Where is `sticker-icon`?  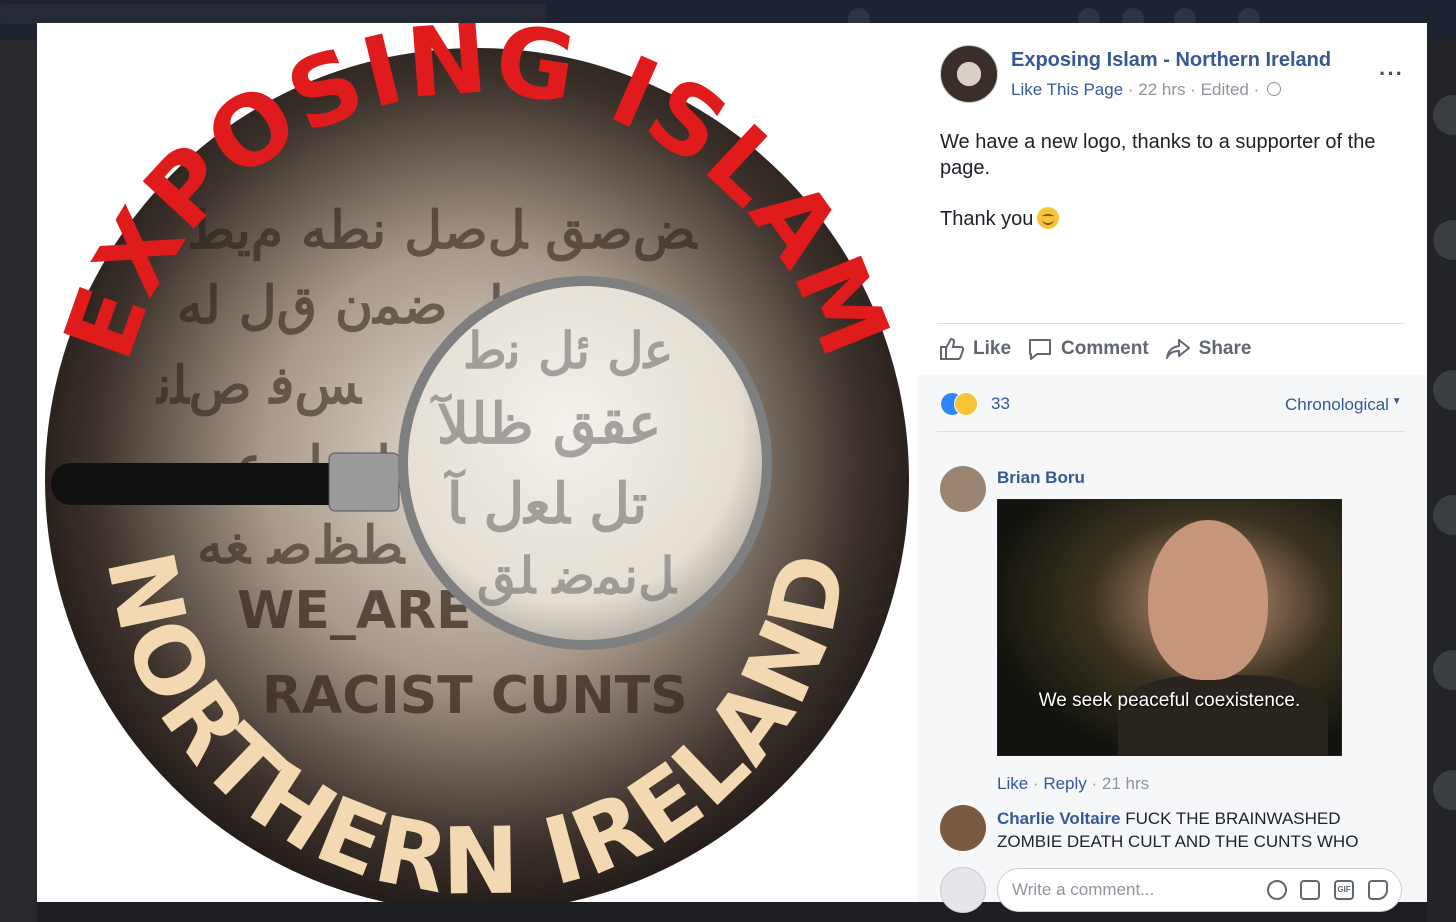 sticker-icon is located at coordinates (1378, 890).